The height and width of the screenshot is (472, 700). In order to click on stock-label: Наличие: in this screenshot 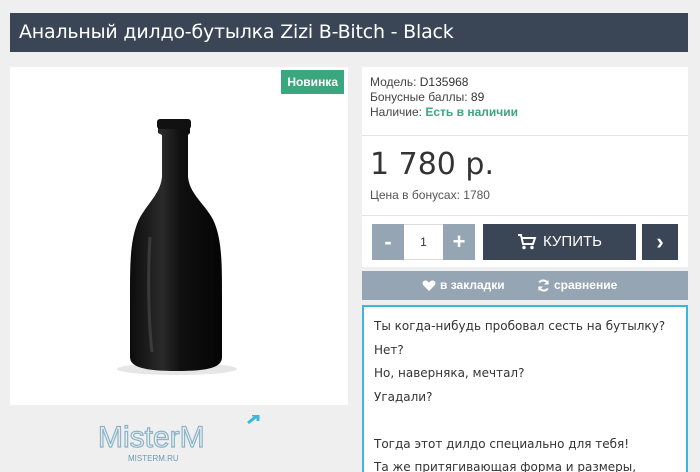, I will do `click(396, 112)`.